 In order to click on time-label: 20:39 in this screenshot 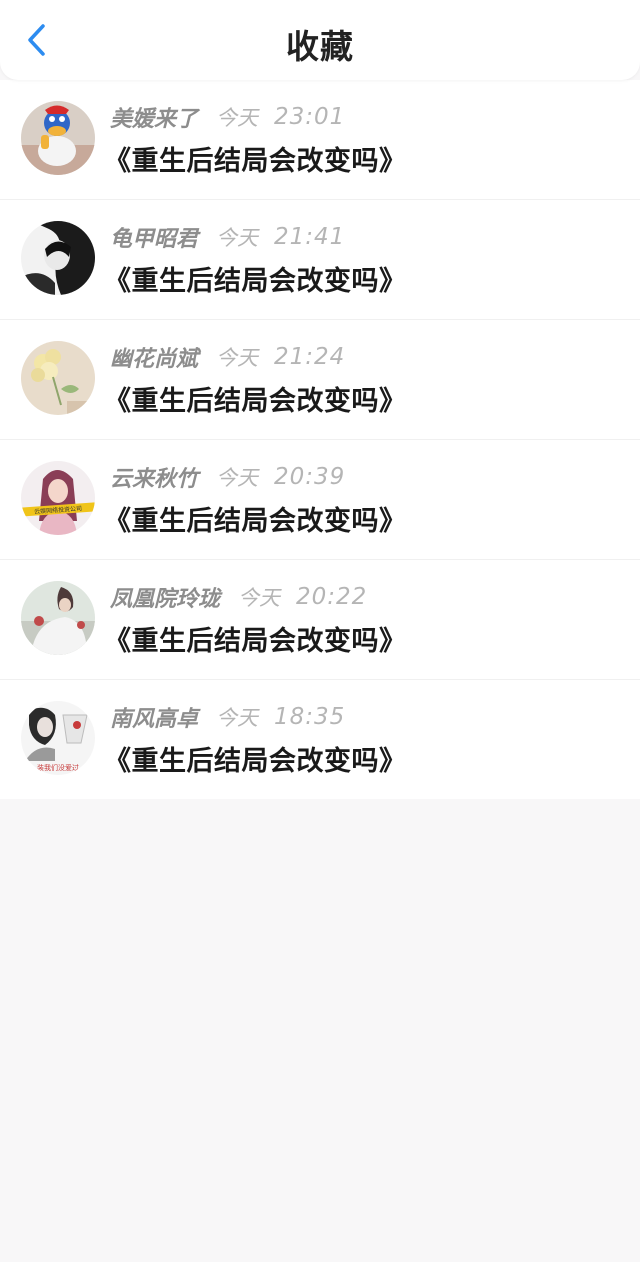, I will do `click(310, 477)`.